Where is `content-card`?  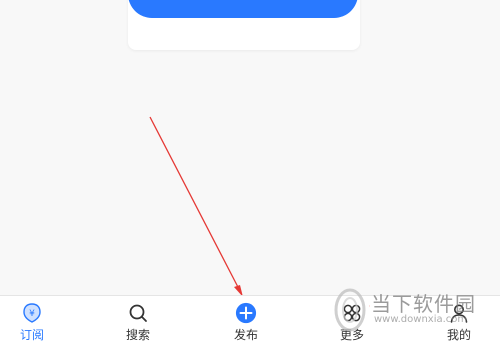
content-card is located at coordinates (244, 25).